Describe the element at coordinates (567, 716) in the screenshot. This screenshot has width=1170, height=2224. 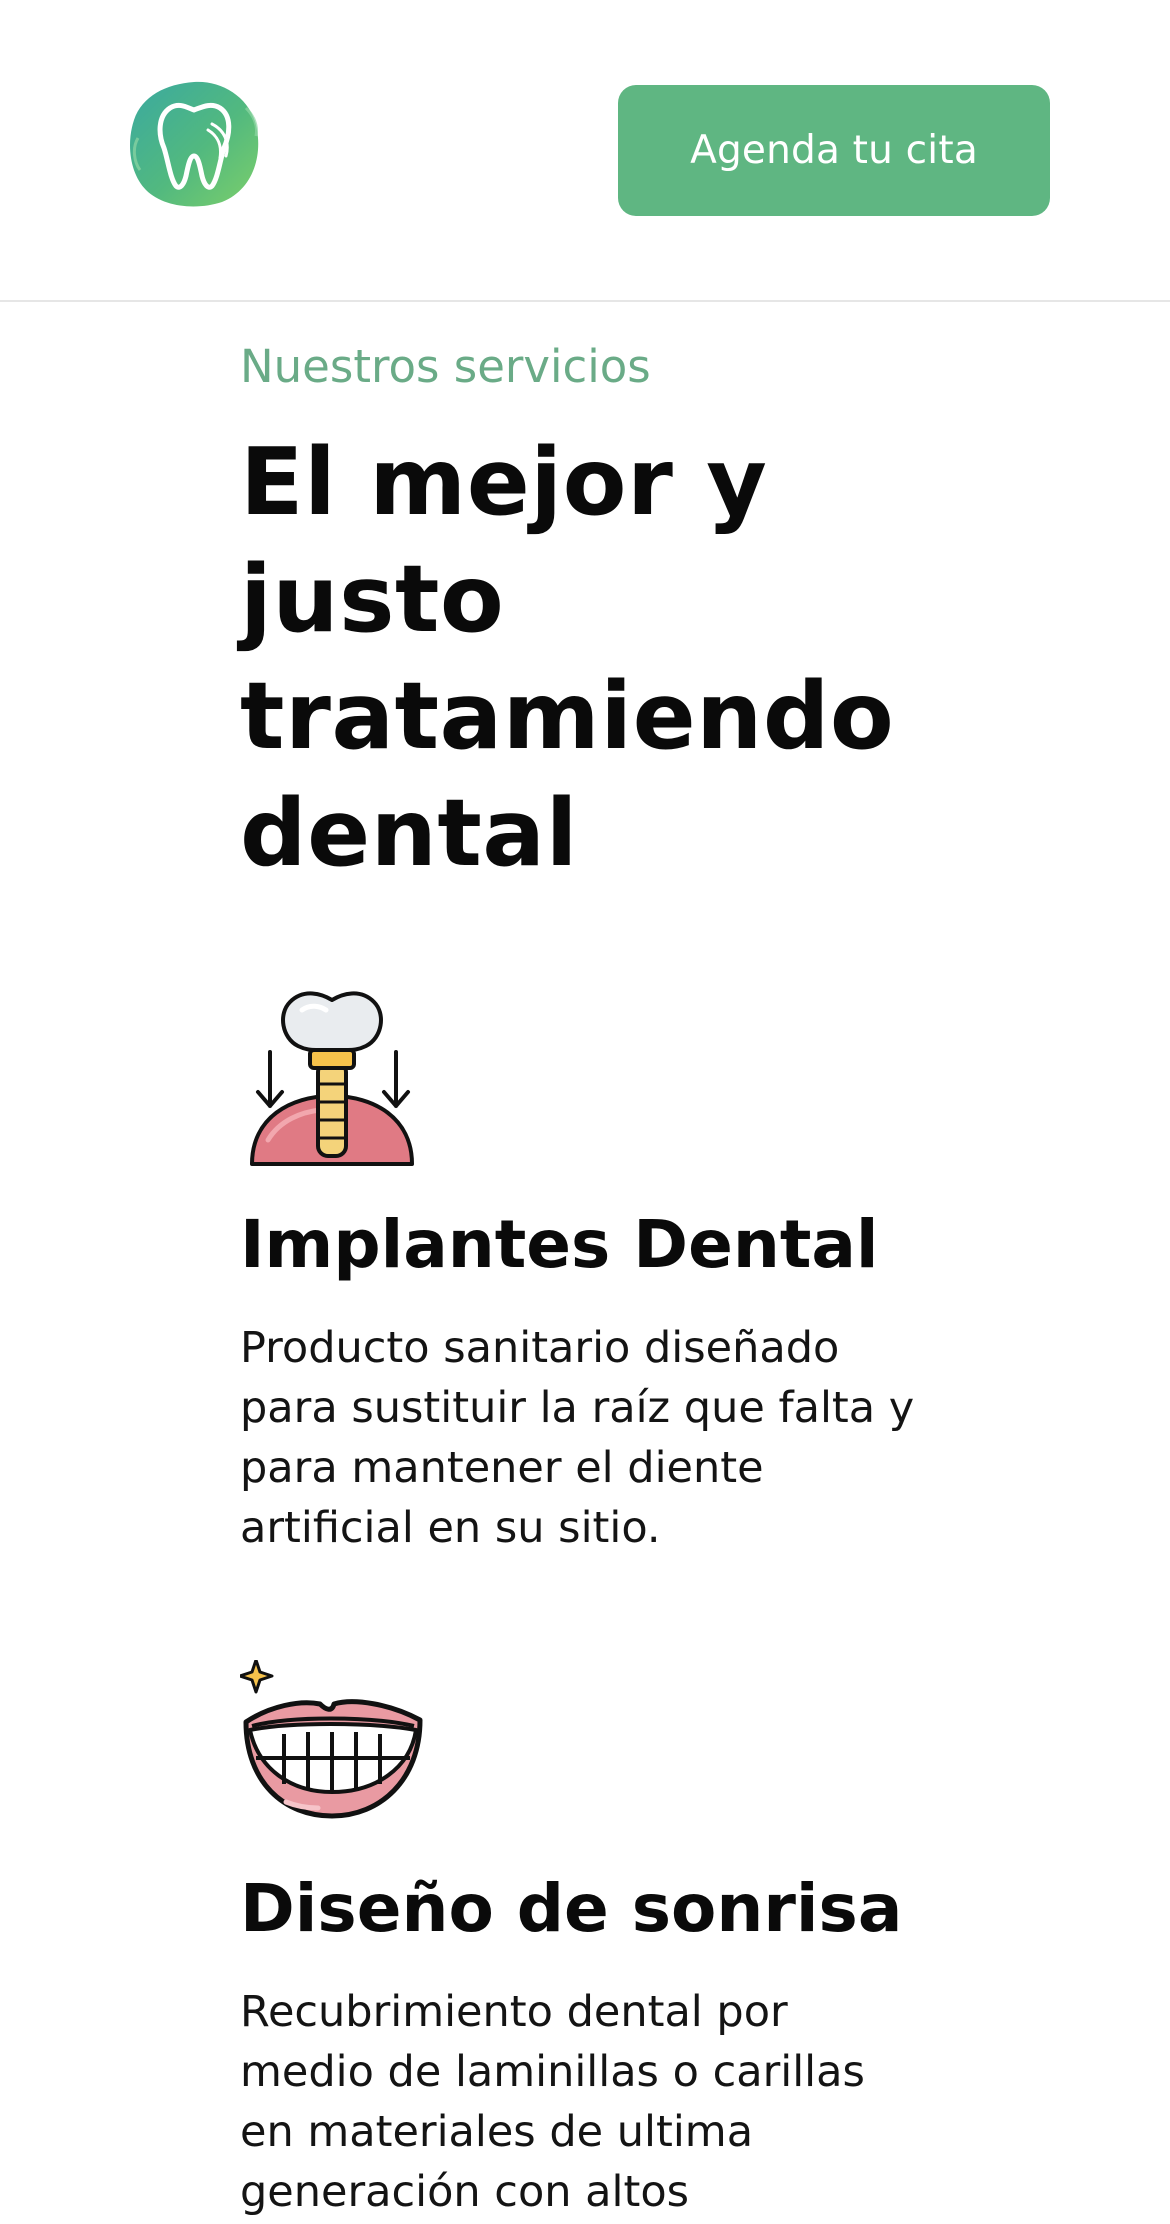
I see `hero-title-line: tratamiendo` at that location.